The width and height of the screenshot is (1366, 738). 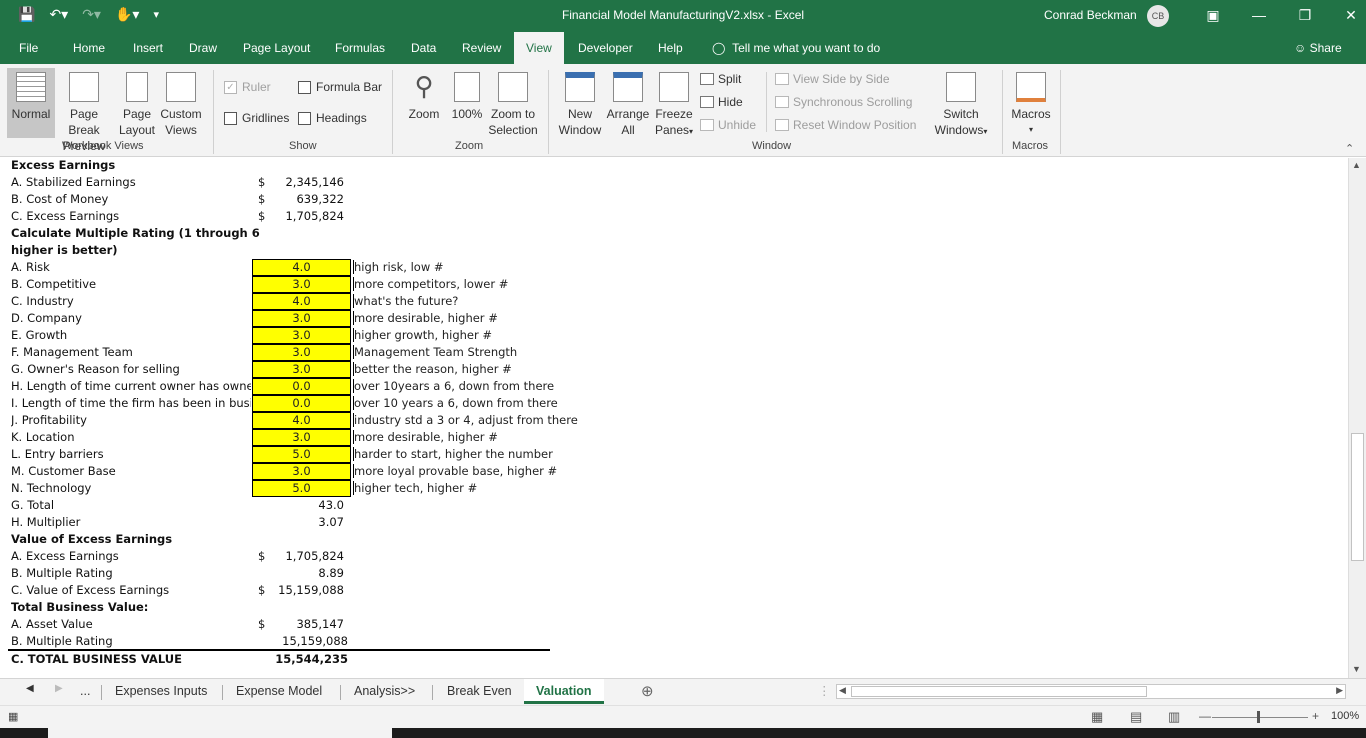 What do you see at coordinates (1356, 669) in the screenshot?
I see `scroll-down-icon: ▼` at bounding box center [1356, 669].